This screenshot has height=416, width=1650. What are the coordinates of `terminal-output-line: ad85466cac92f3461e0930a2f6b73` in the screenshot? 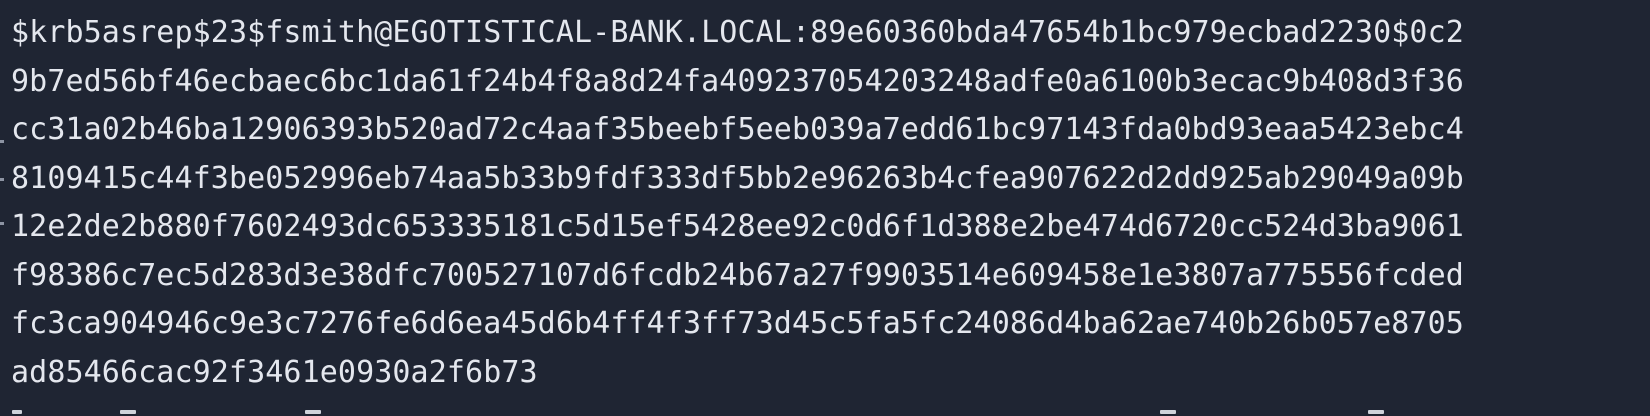 It's located at (274, 372).